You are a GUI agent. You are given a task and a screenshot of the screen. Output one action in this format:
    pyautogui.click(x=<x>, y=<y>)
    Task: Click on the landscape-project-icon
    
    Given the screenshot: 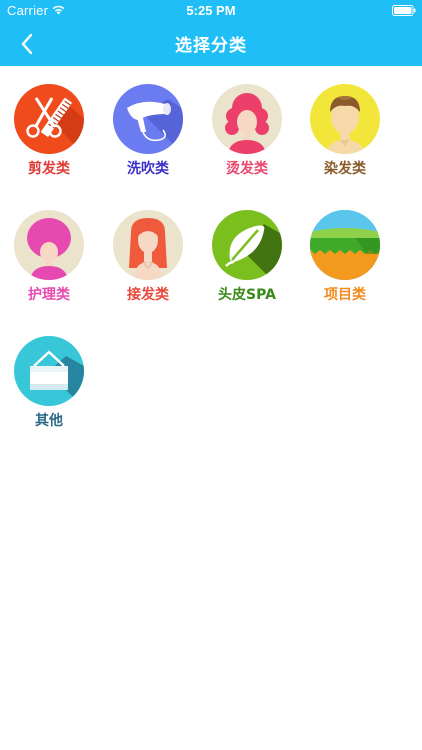 What is the action you would take?
    pyautogui.click(x=345, y=245)
    